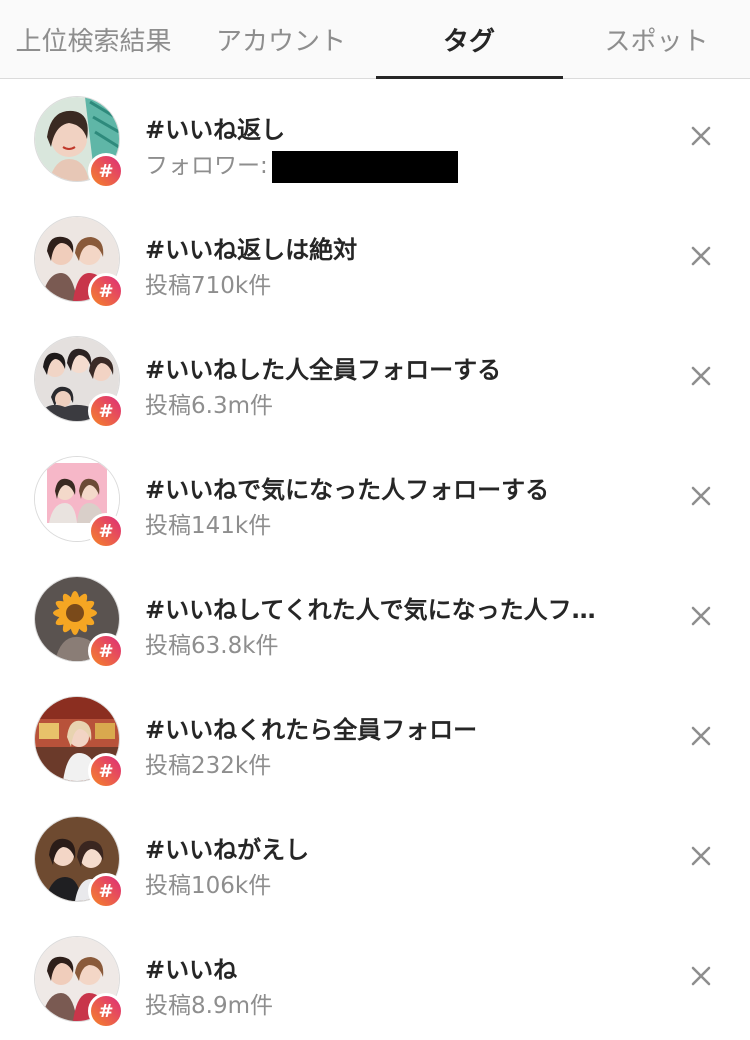 This screenshot has height=1040, width=750. What do you see at coordinates (311, 730) in the screenshot?
I see `tag-name: #いいねくれたら全員フォロー` at bounding box center [311, 730].